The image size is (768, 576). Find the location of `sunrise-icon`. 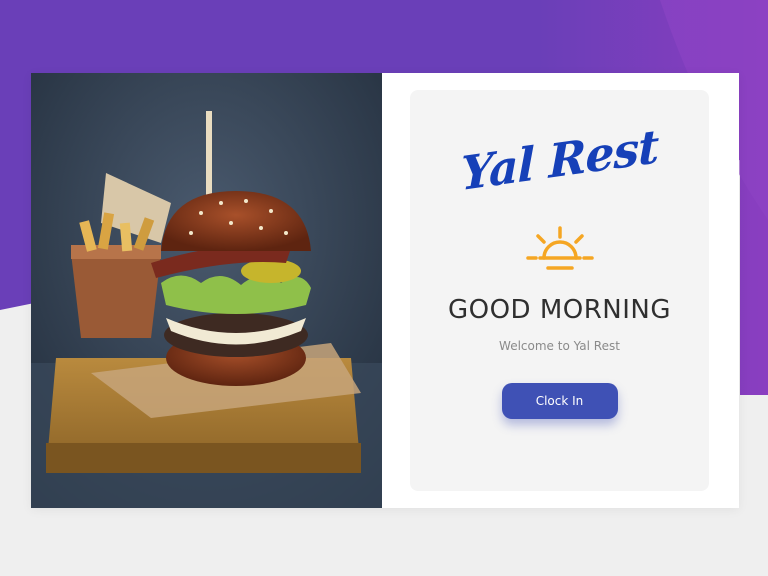

sunrise-icon is located at coordinates (560, 254).